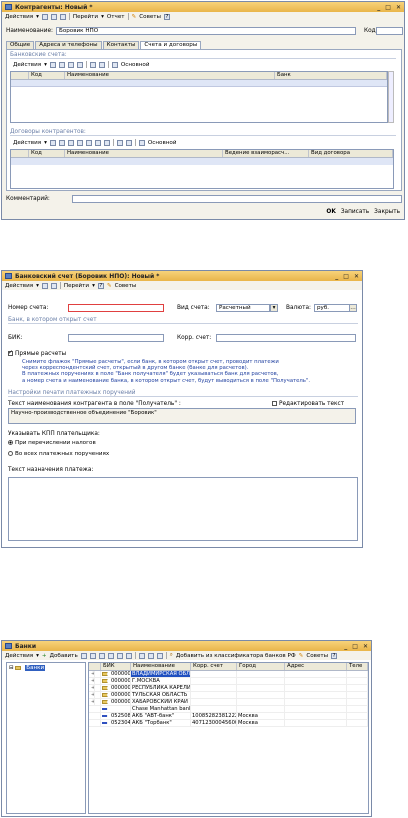 The width and height of the screenshot is (408, 818). I want to click on sort-icon, so click(159, 655).